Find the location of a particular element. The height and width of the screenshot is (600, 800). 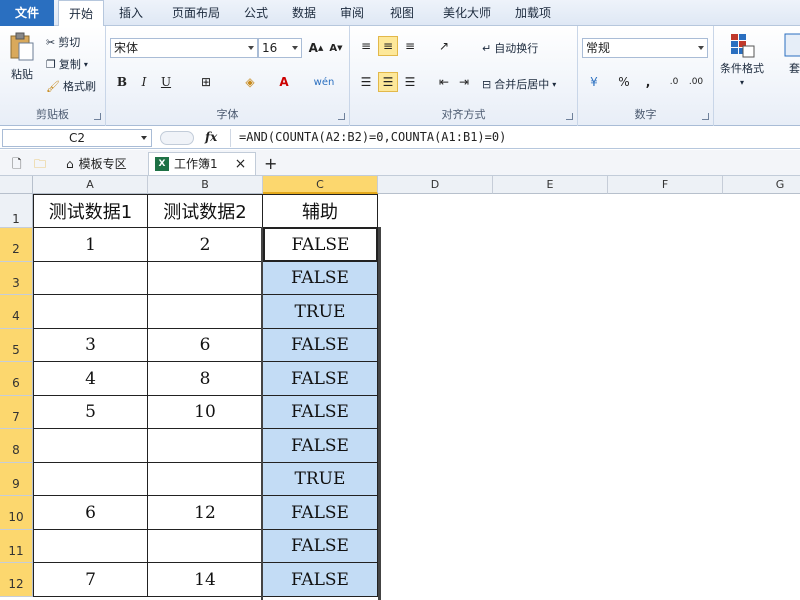

currency-icon: ¥ is located at coordinates (594, 82).